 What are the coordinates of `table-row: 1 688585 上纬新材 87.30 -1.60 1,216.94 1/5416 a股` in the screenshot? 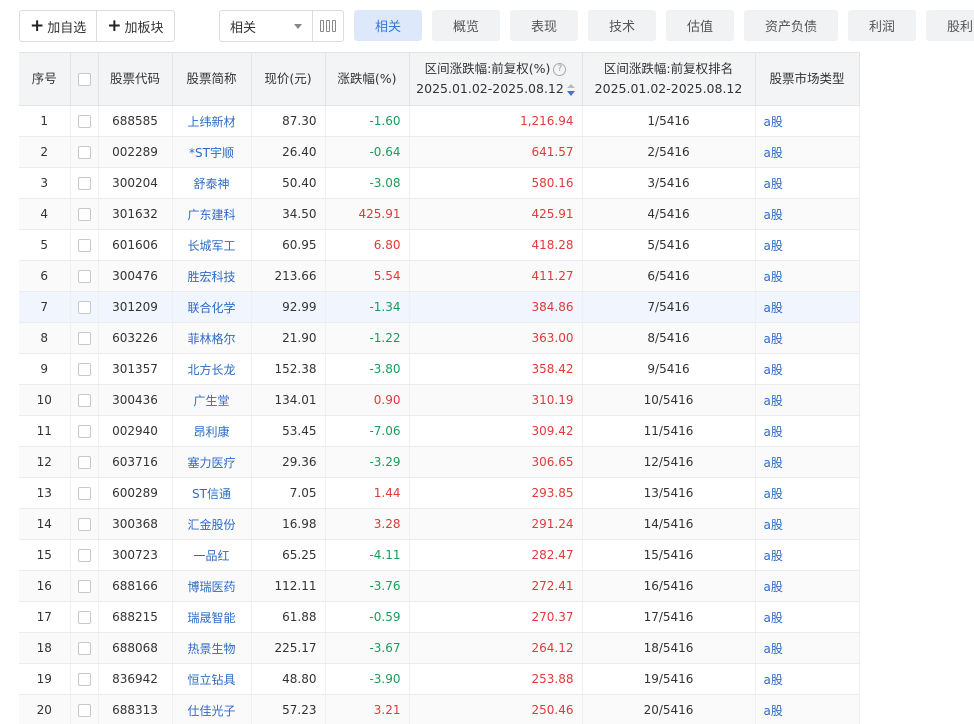 It's located at (439, 121).